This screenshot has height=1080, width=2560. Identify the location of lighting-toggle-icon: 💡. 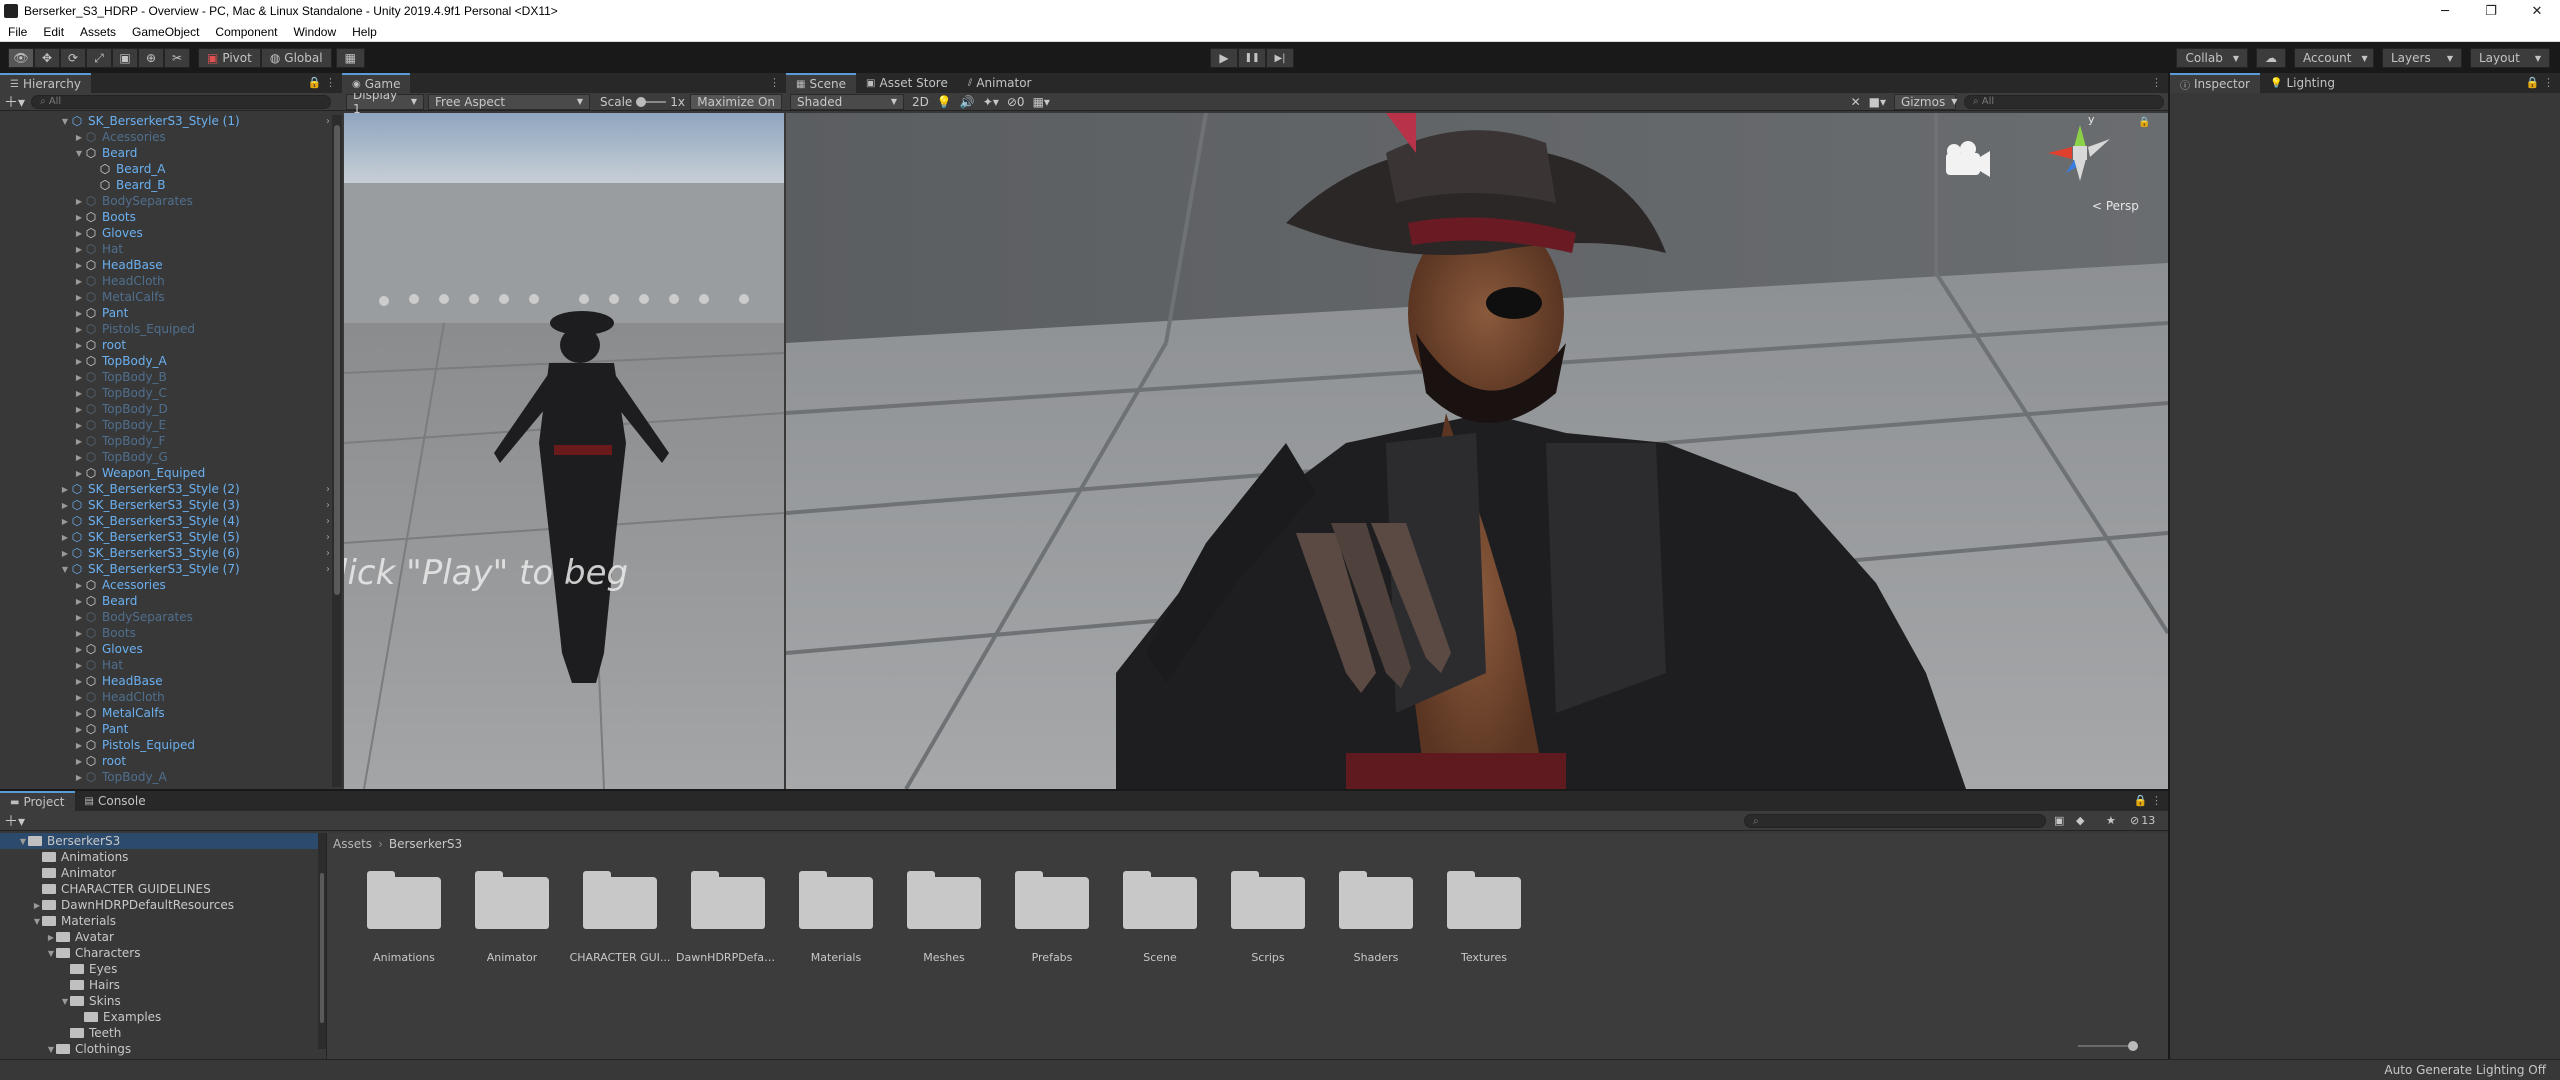
(944, 102).